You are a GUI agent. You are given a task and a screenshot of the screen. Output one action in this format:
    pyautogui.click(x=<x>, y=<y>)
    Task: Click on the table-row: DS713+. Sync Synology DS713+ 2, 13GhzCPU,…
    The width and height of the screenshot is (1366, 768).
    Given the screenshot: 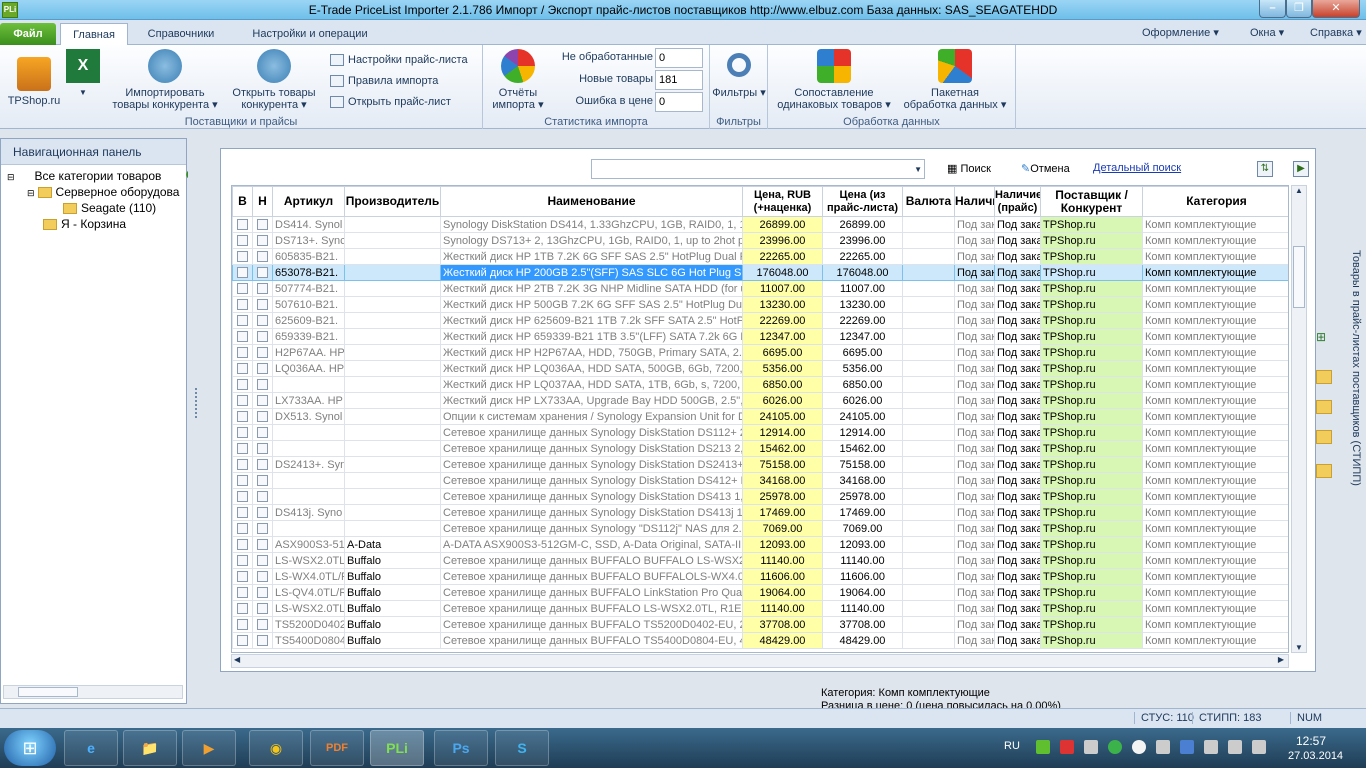 What is the action you would take?
    pyautogui.click(x=760, y=240)
    